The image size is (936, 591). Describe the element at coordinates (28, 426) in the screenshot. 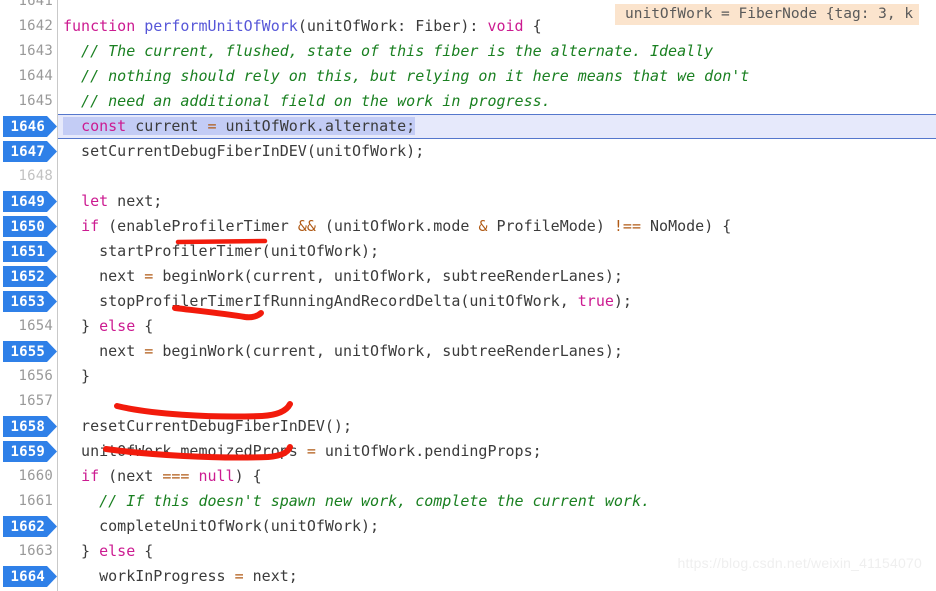

I see `gutter-line-1658: 1658` at that location.